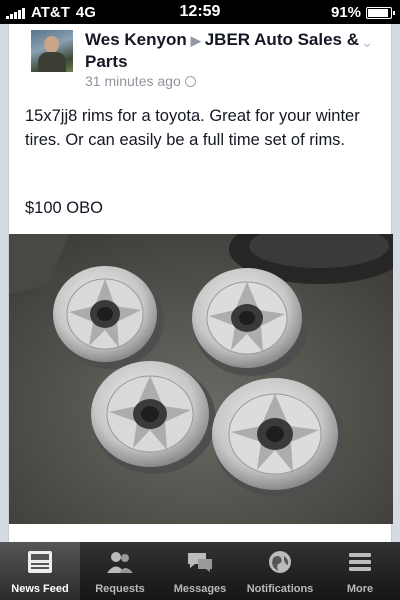 This screenshot has width=400, height=600. What do you see at coordinates (345, 12) in the screenshot?
I see `battery-percent: 91%` at bounding box center [345, 12].